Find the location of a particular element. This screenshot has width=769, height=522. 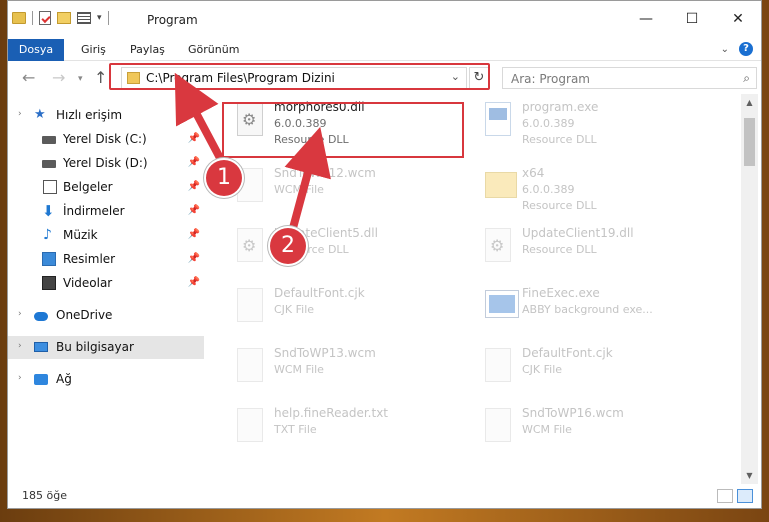

step-badge-2: 2 is located at coordinates (288, 246).